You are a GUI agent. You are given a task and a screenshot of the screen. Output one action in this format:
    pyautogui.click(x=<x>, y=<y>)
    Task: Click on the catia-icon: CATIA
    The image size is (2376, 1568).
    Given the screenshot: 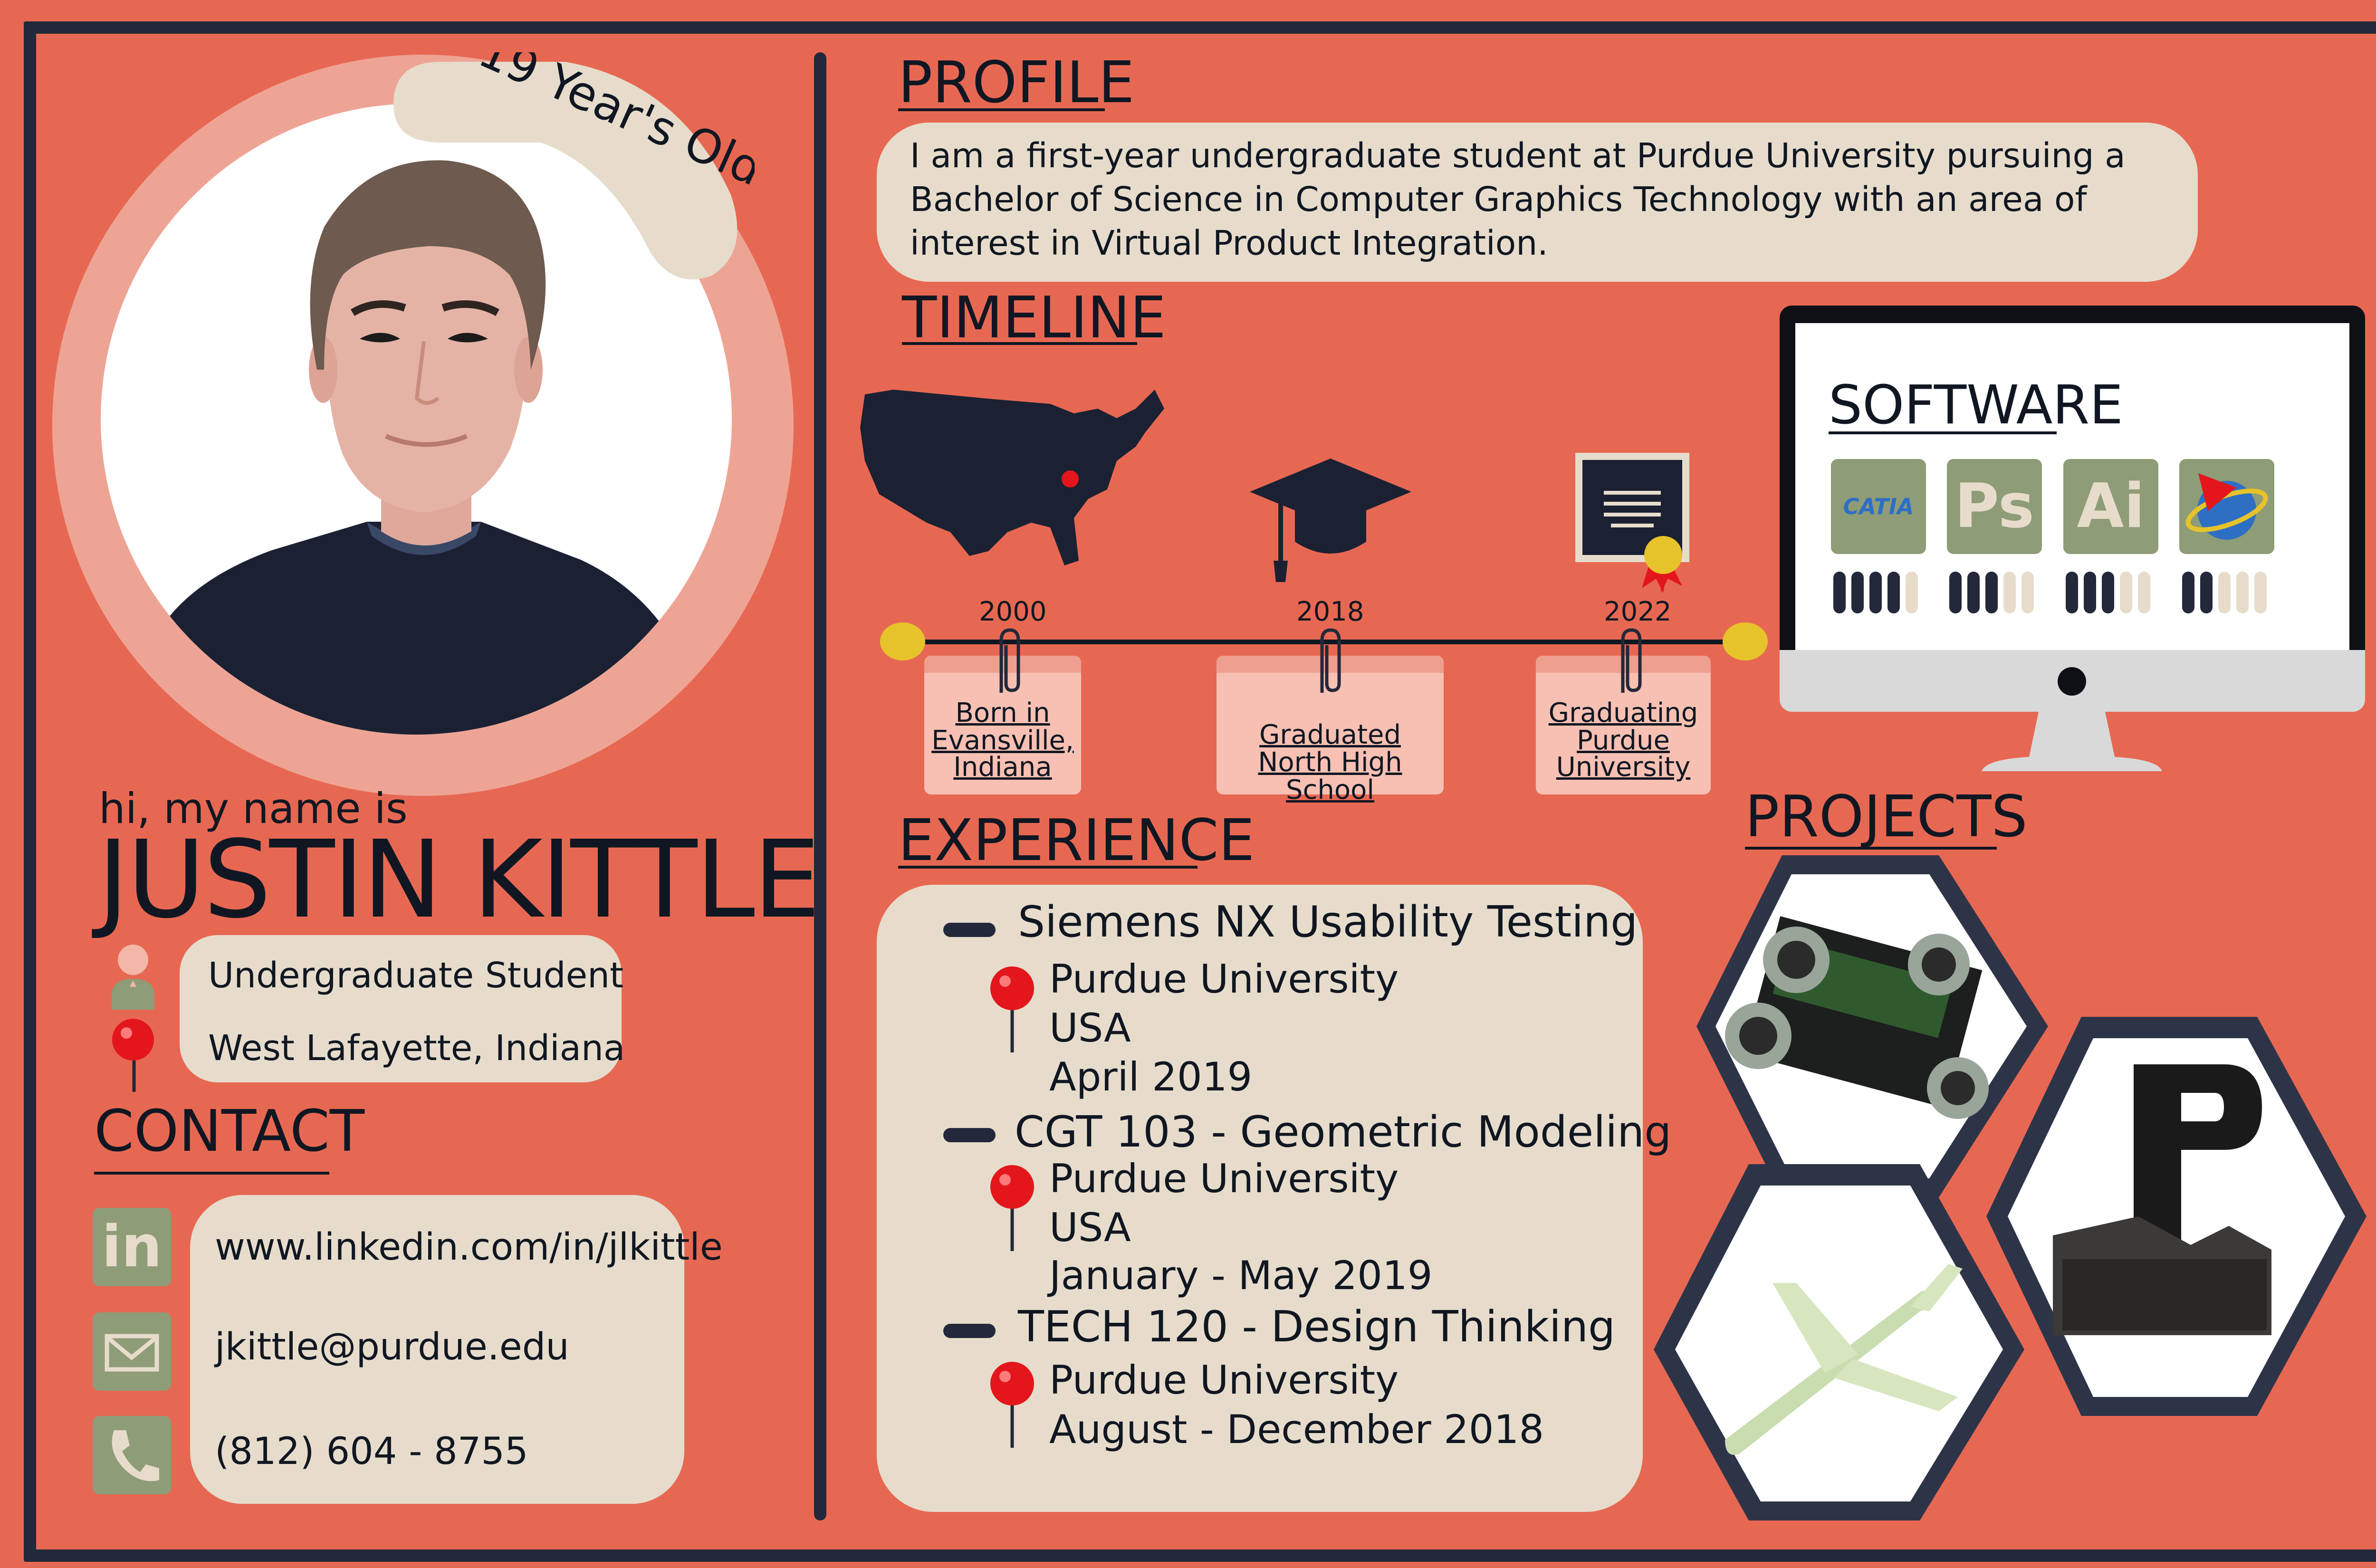 What is the action you would take?
    pyautogui.click(x=1878, y=507)
    